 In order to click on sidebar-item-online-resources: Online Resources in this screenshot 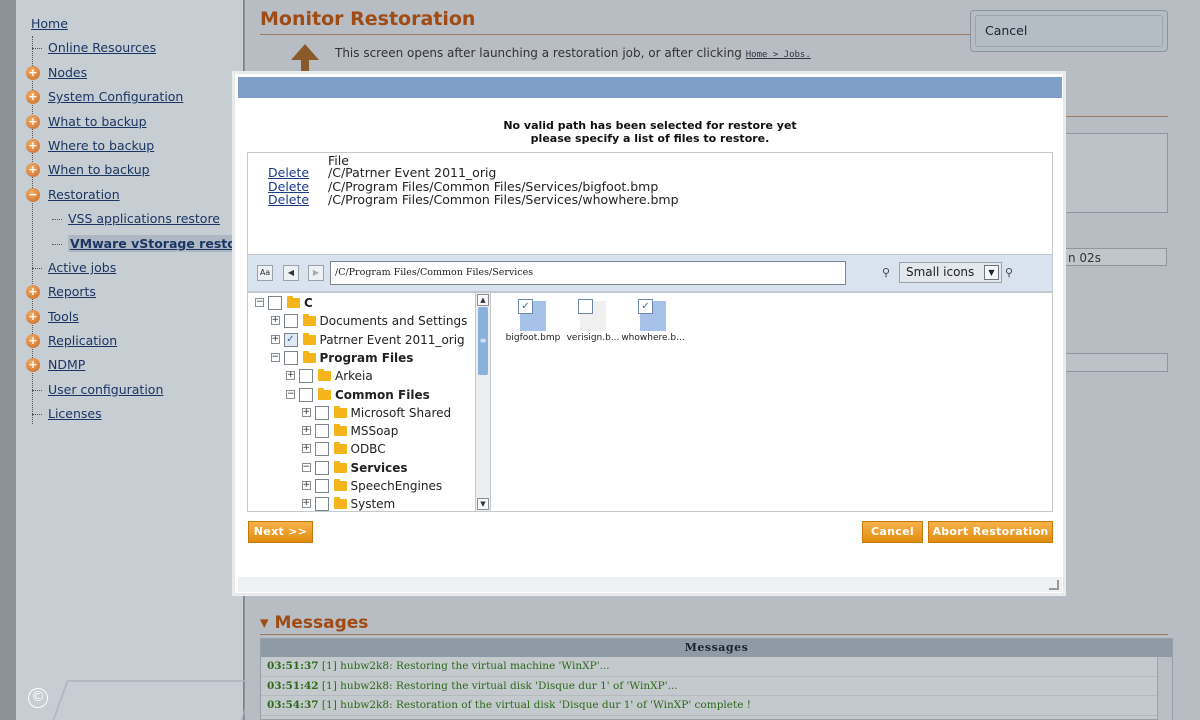, I will do `click(136, 48)`.